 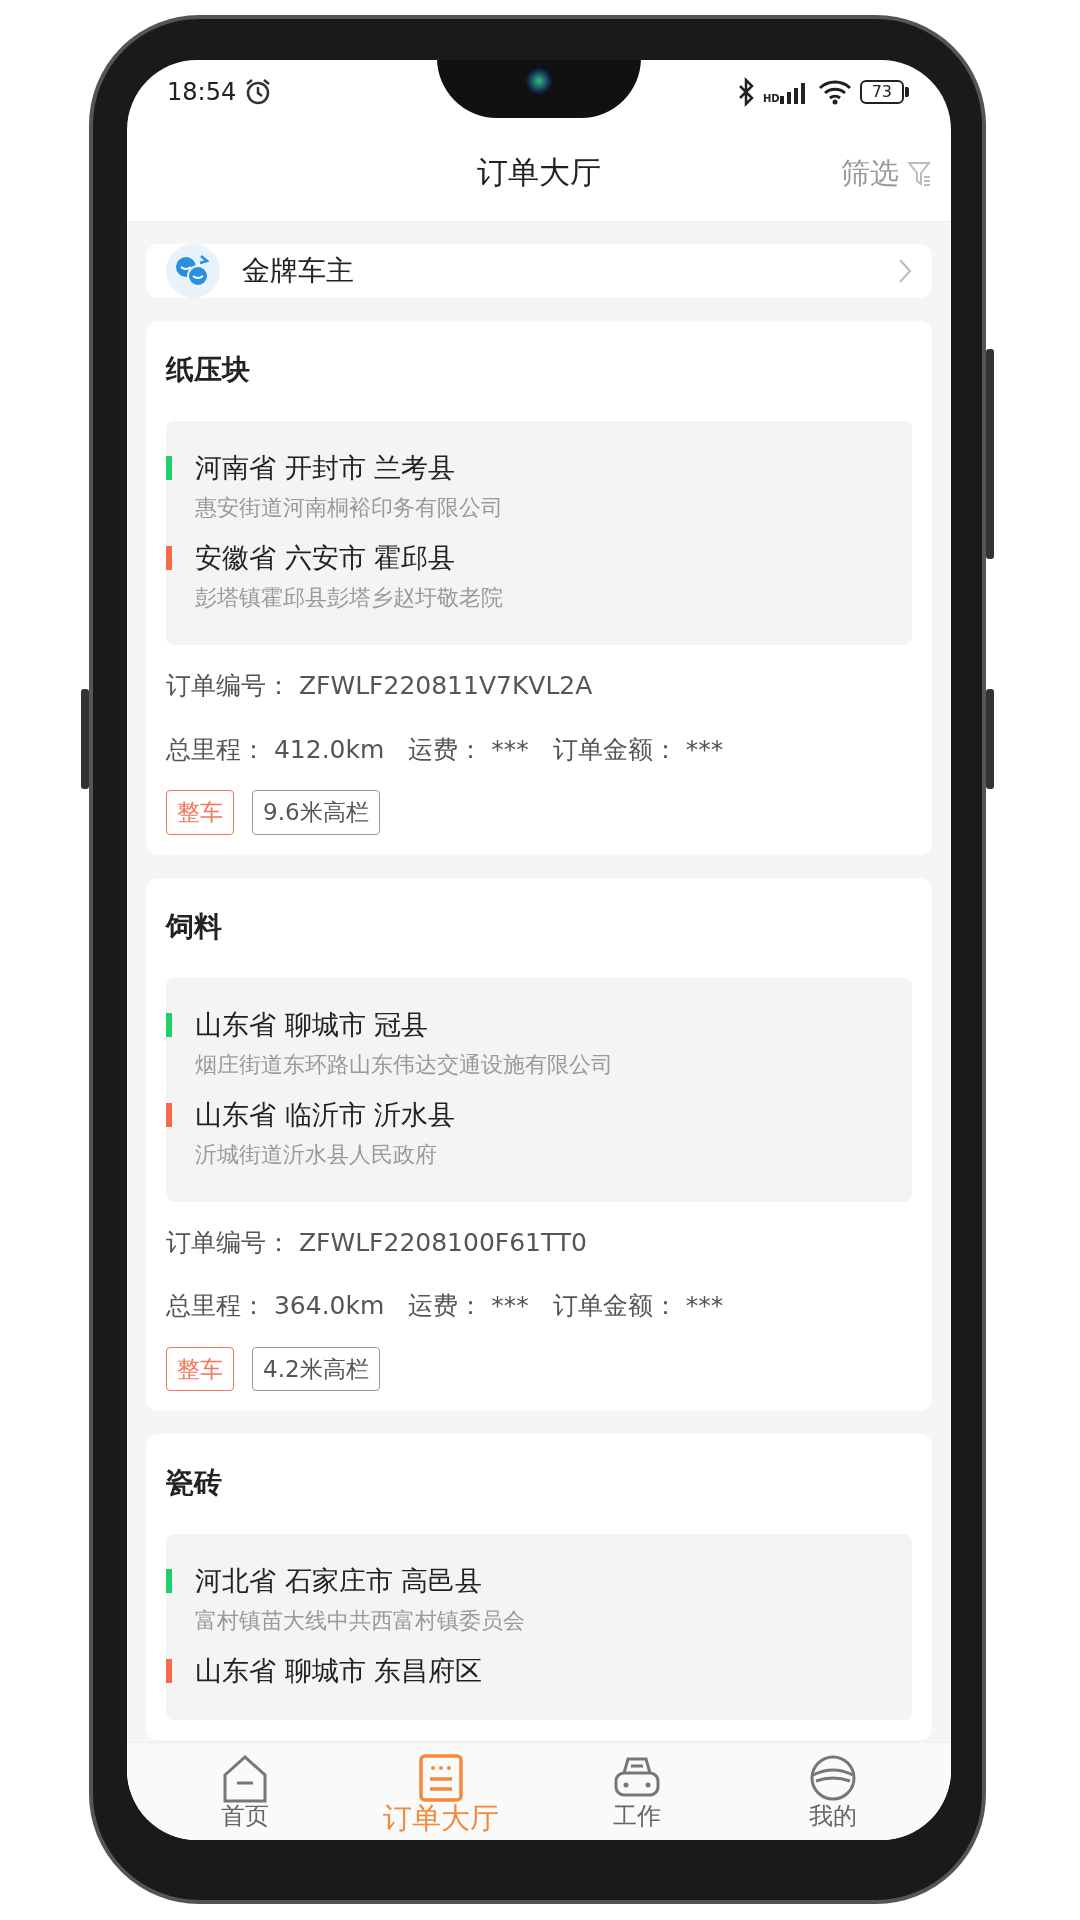 What do you see at coordinates (441, 1778) in the screenshot?
I see `list-icon` at bounding box center [441, 1778].